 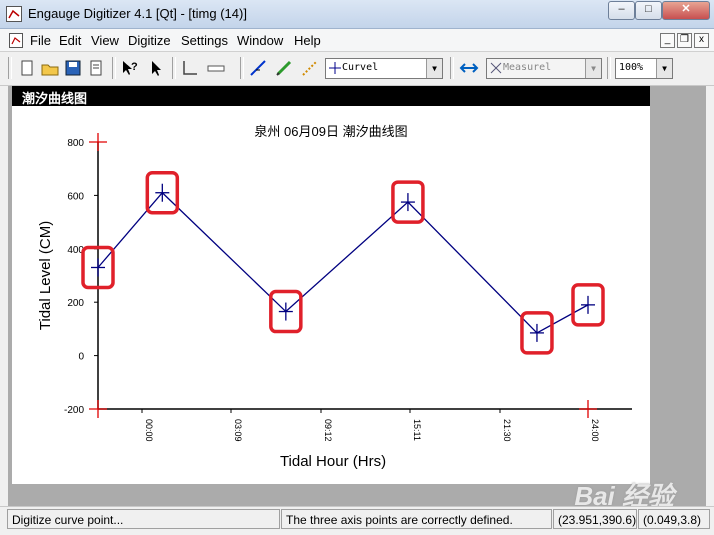 What do you see at coordinates (149, 40) in the screenshot?
I see `menu-digitize: Digitize` at bounding box center [149, 40].